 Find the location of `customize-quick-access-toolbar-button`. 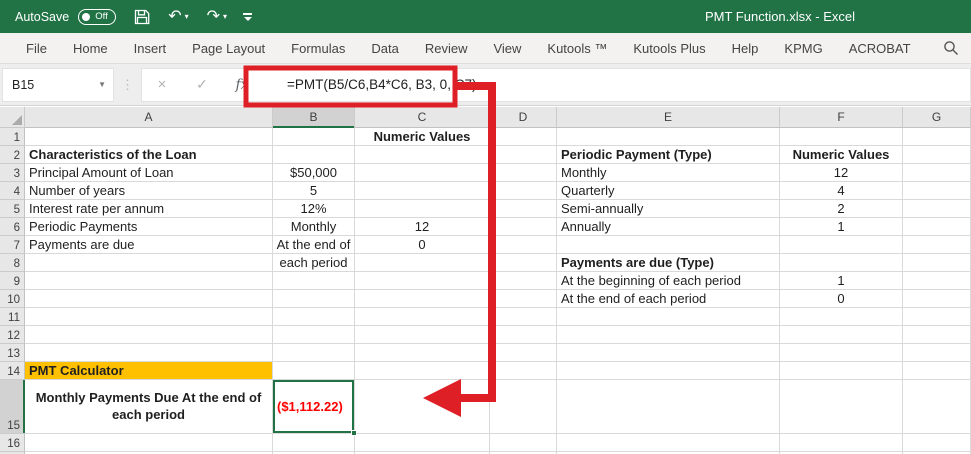

customize-quick-access-toolbar-button is located at coordinates (248, 16).